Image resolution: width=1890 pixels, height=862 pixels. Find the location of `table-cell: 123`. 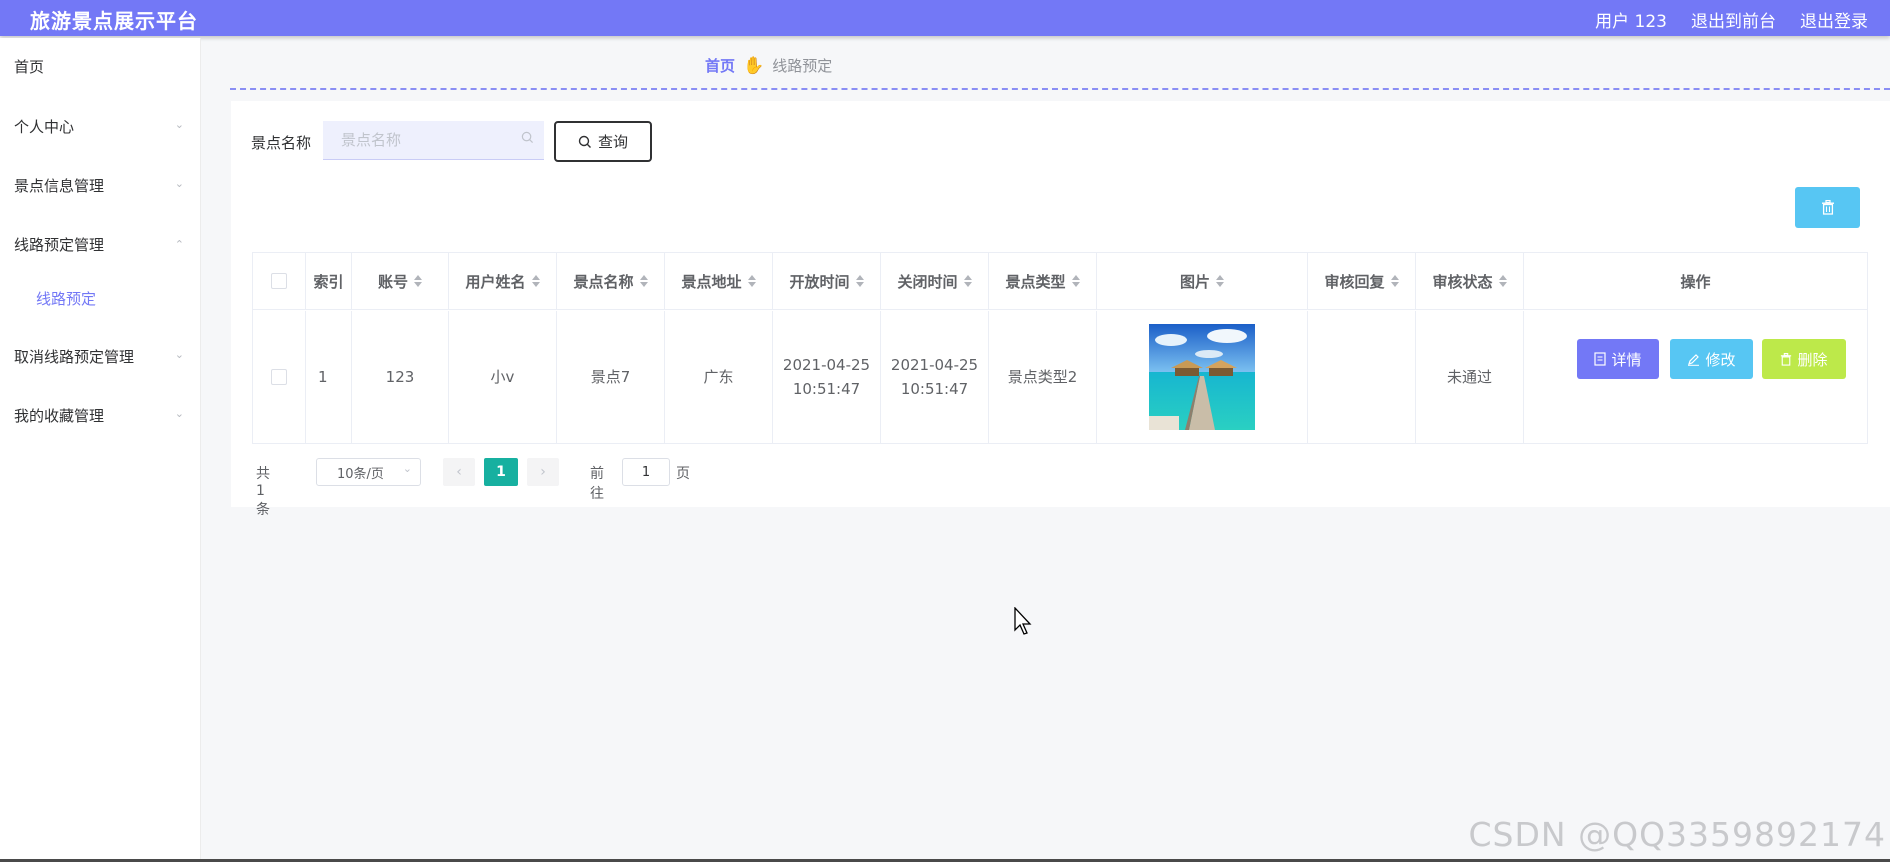

table-cell: 123 is located at coordinates (400, 377).